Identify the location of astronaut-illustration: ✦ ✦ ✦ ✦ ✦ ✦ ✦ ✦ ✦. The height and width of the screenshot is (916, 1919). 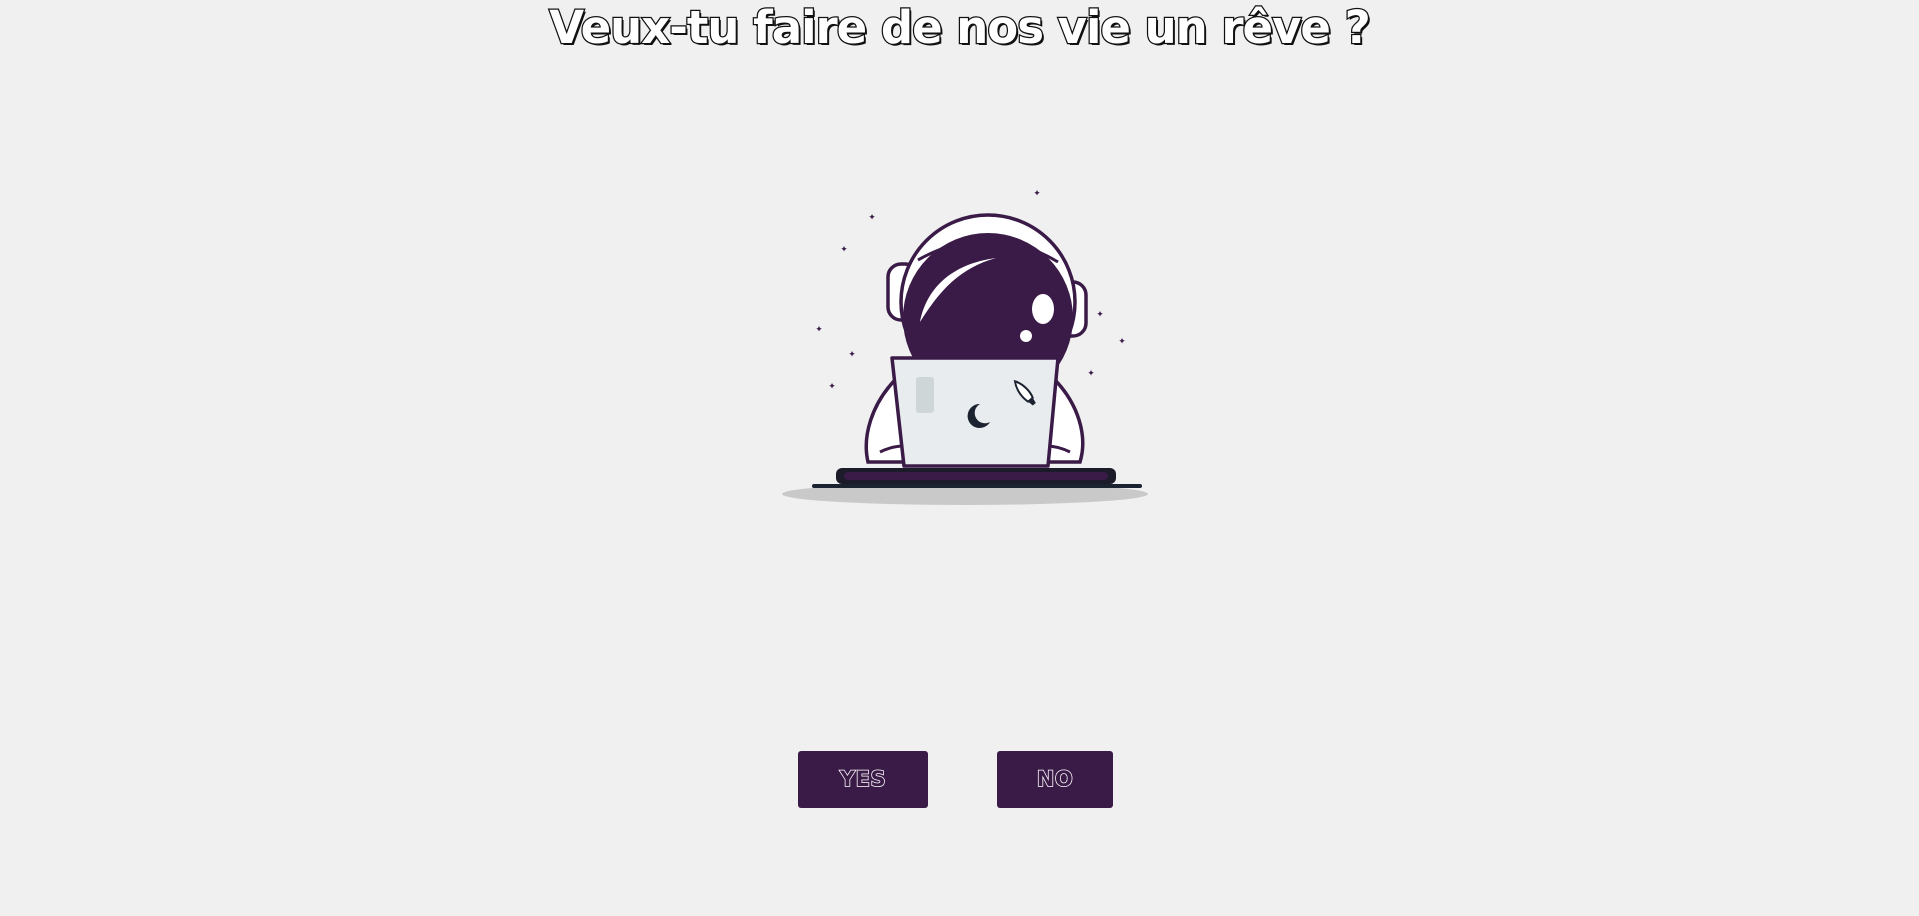
(965, 345).